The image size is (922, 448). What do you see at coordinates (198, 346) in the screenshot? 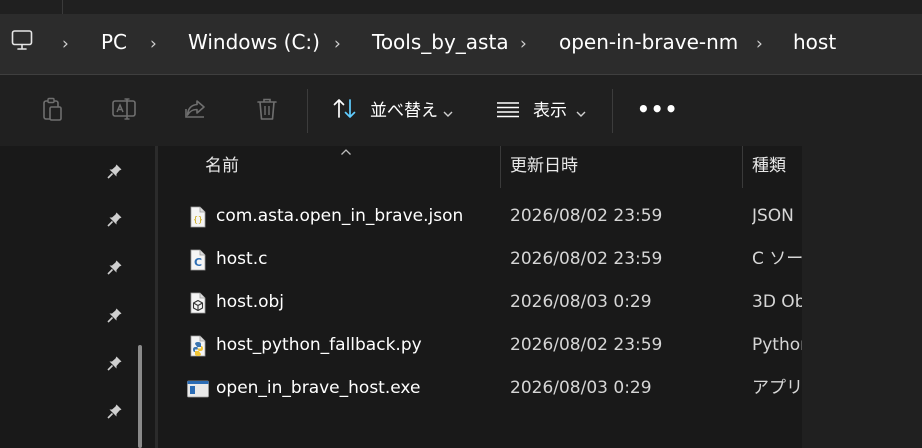
I see `python-file-icon` at bounding box center [198, 346].